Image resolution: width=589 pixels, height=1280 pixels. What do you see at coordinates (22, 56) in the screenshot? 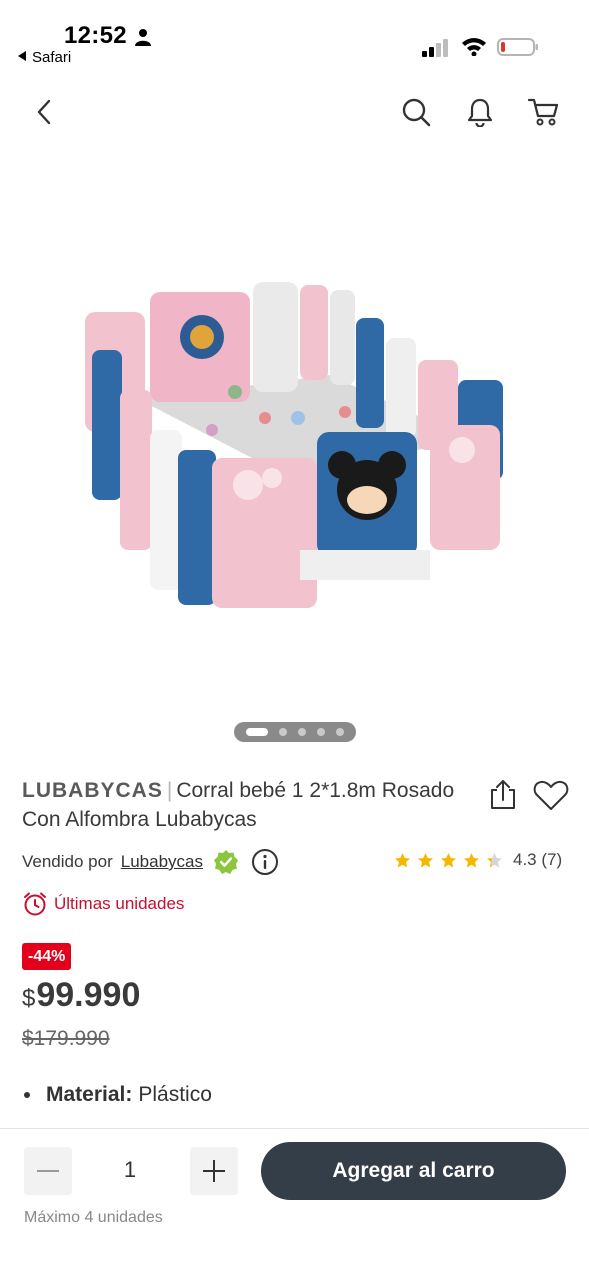
I see `back-triangle-icon` at bounding box center [22, 56].